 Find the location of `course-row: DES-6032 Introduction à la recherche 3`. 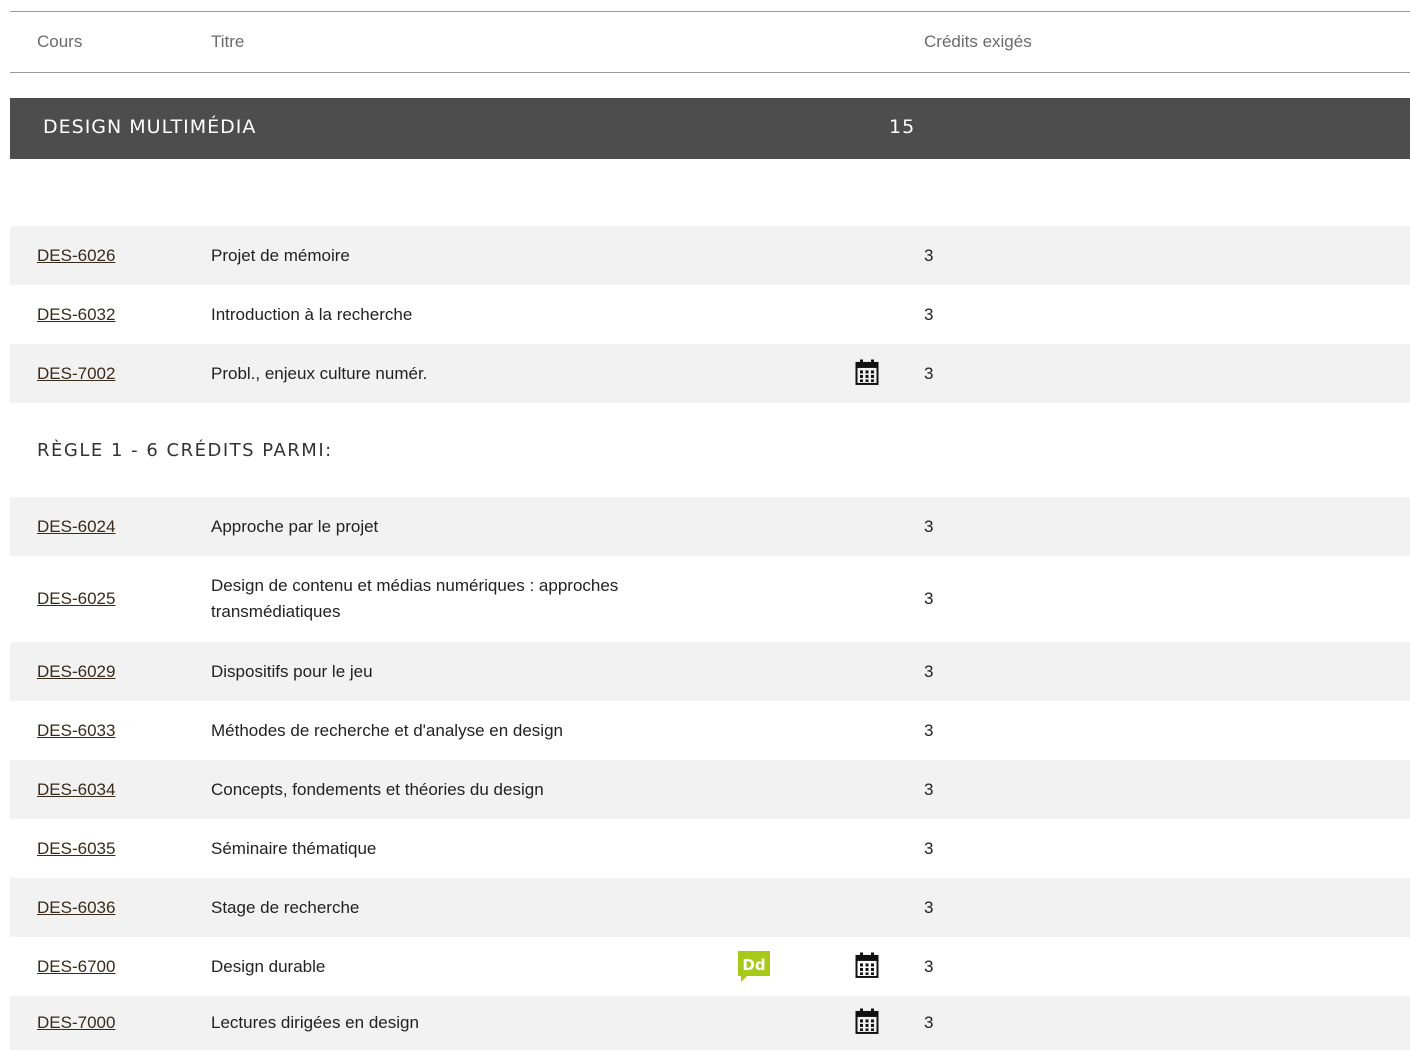

course-row: DES-6032 Introduction à la recherche 3 is located at coordinates (710, 314).